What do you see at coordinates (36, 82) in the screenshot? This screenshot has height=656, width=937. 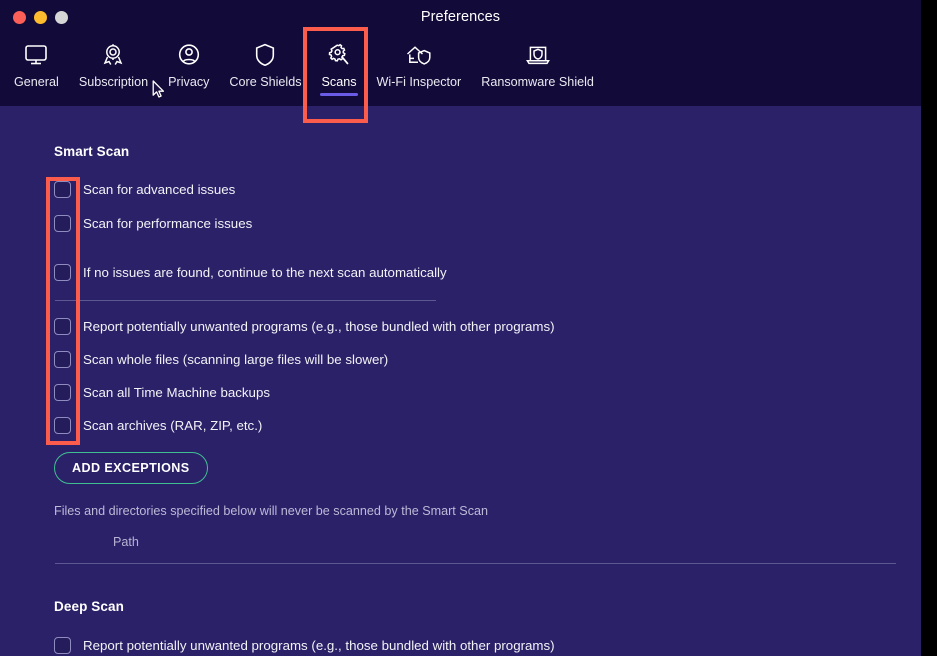 I see `tab-general-label: General` at bounding box center [36, 82].